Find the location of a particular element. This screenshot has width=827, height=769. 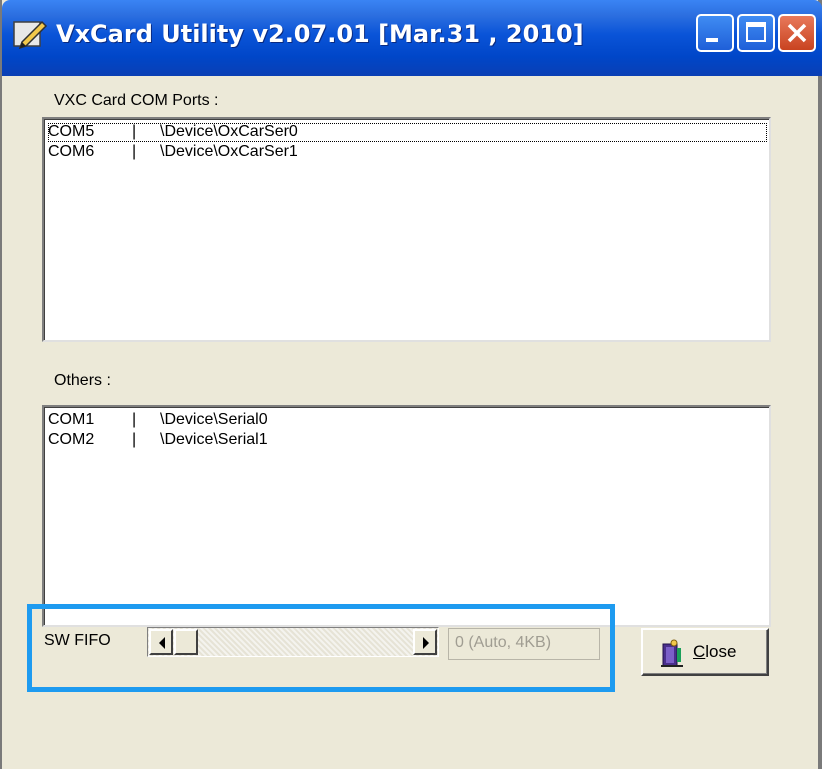

title-bar: VxCard Utility v2.07.01 [Mar.31 , 2010] is located at coordinates (412, 38).